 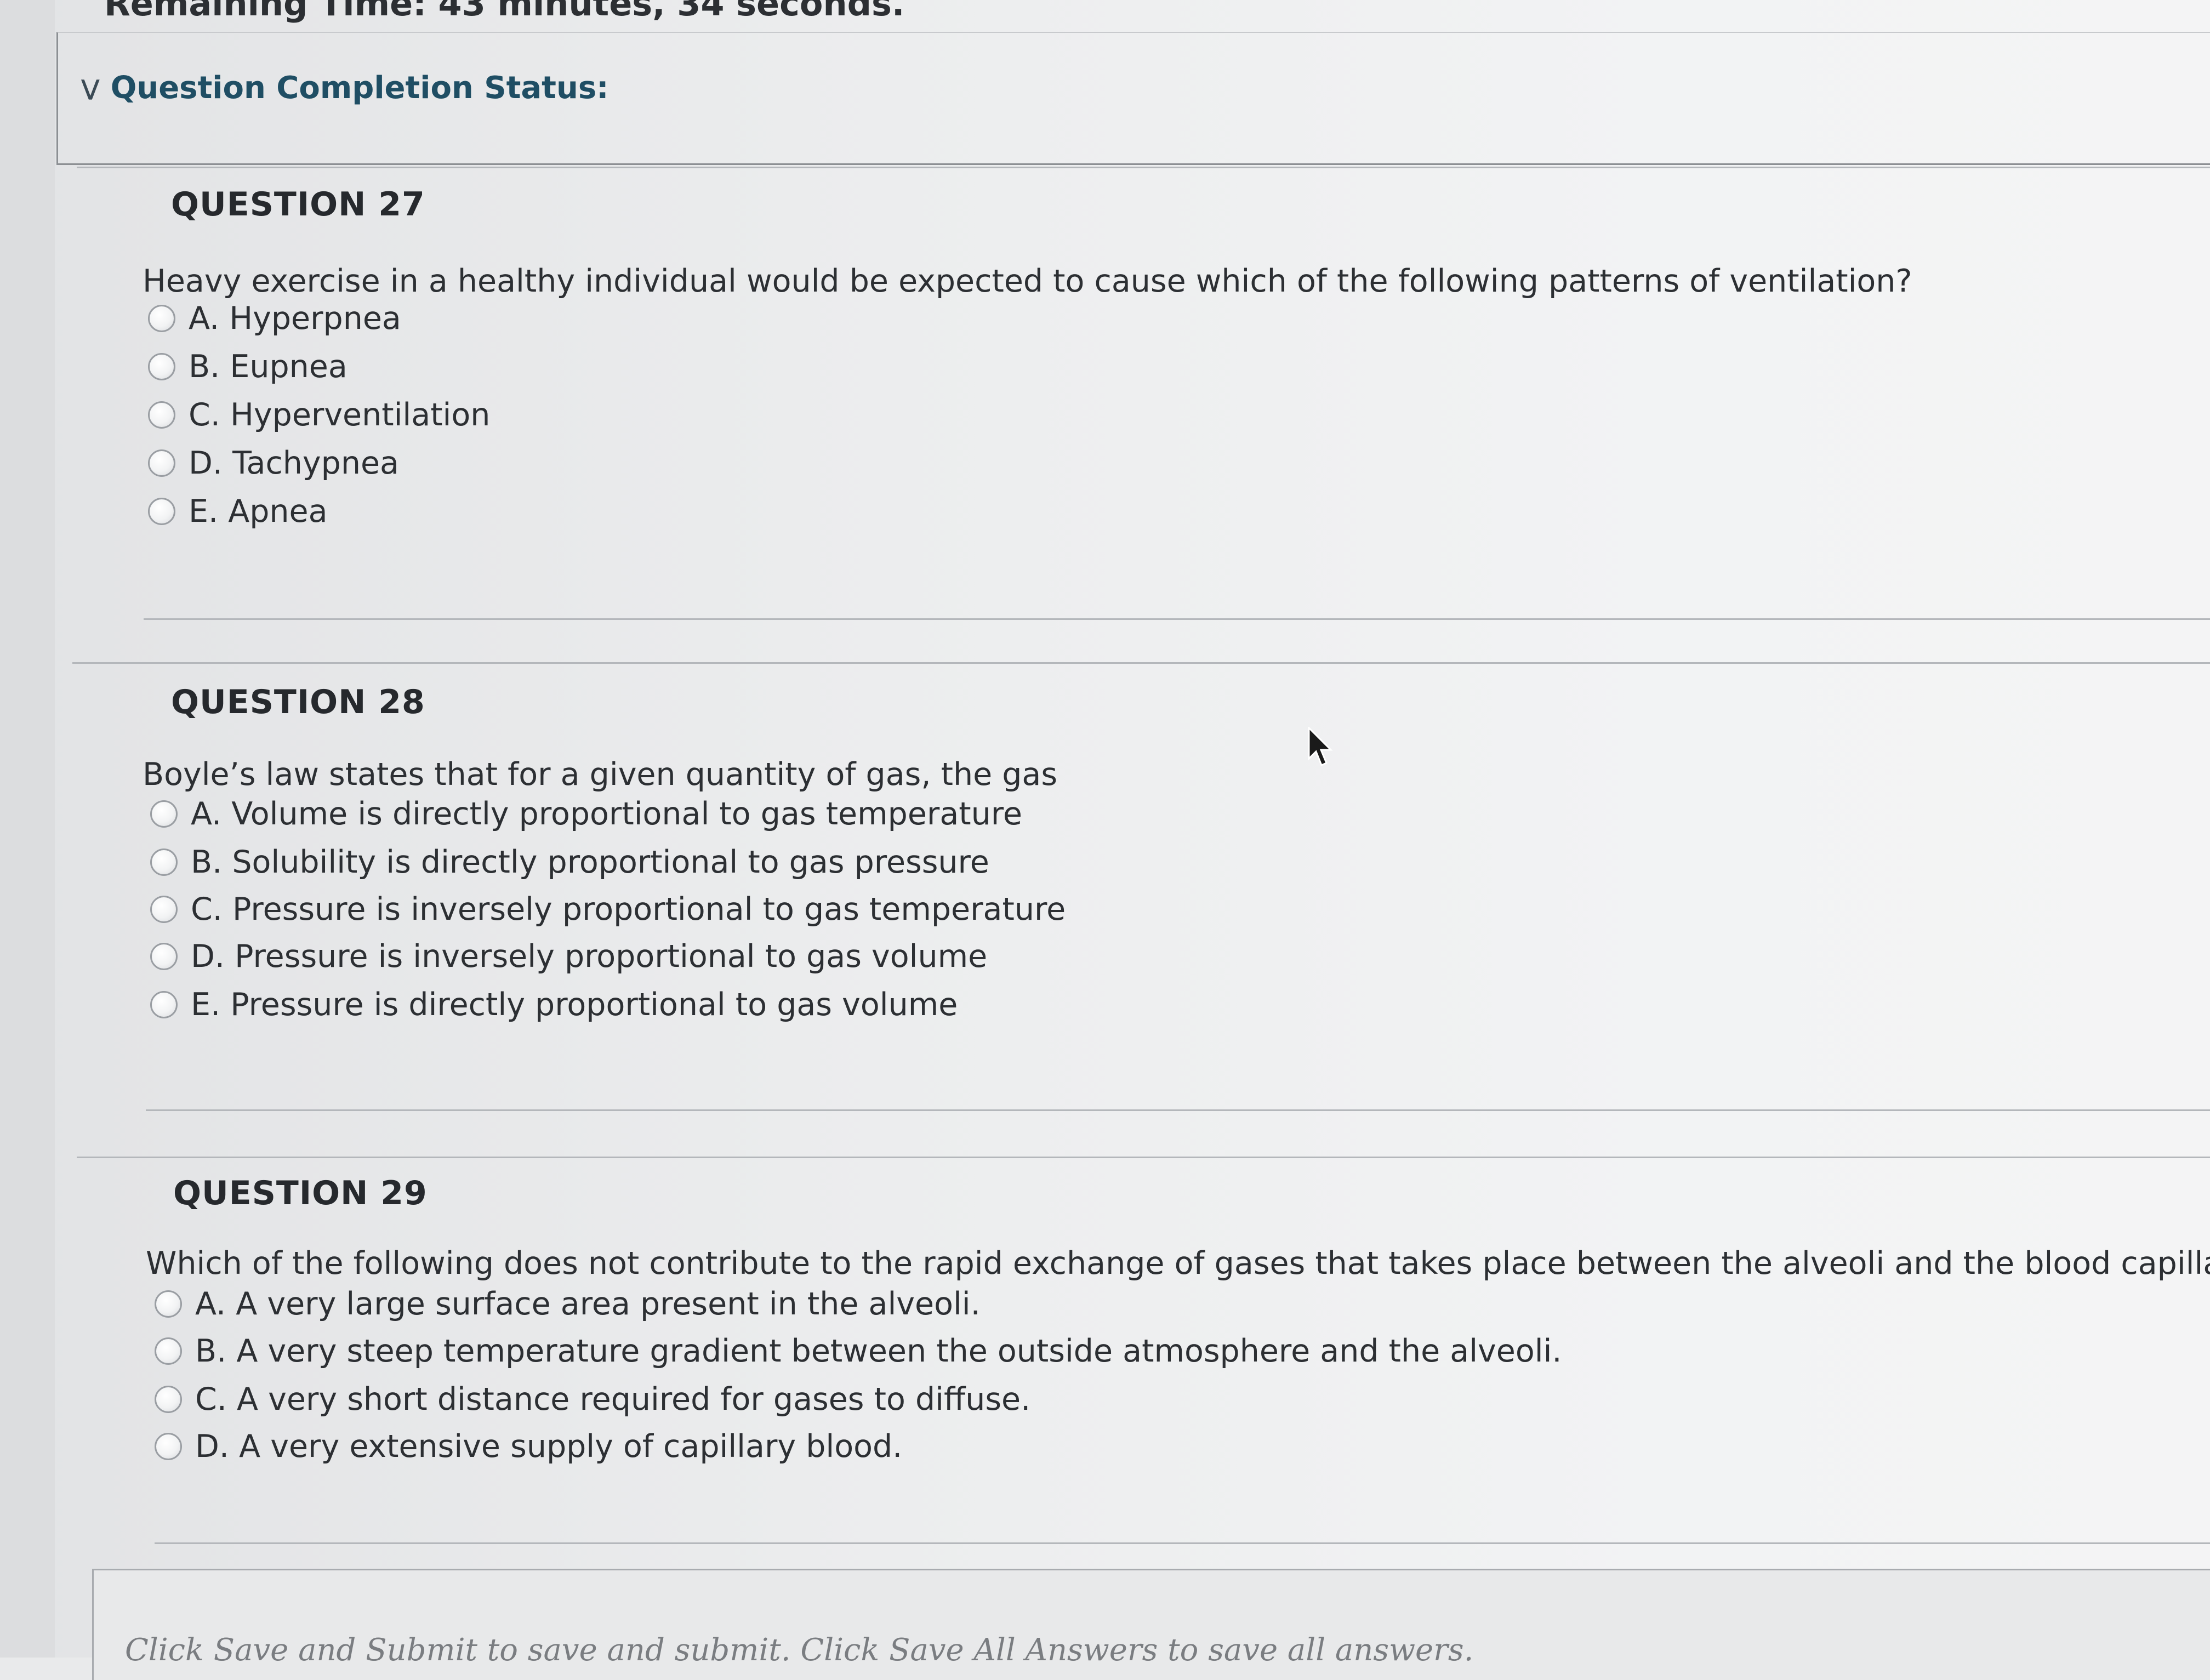 What do you see at coordinates (298, 204) in the screenshot?
I see `question-number: QUESTION 27` at bounding box center [298, 204].